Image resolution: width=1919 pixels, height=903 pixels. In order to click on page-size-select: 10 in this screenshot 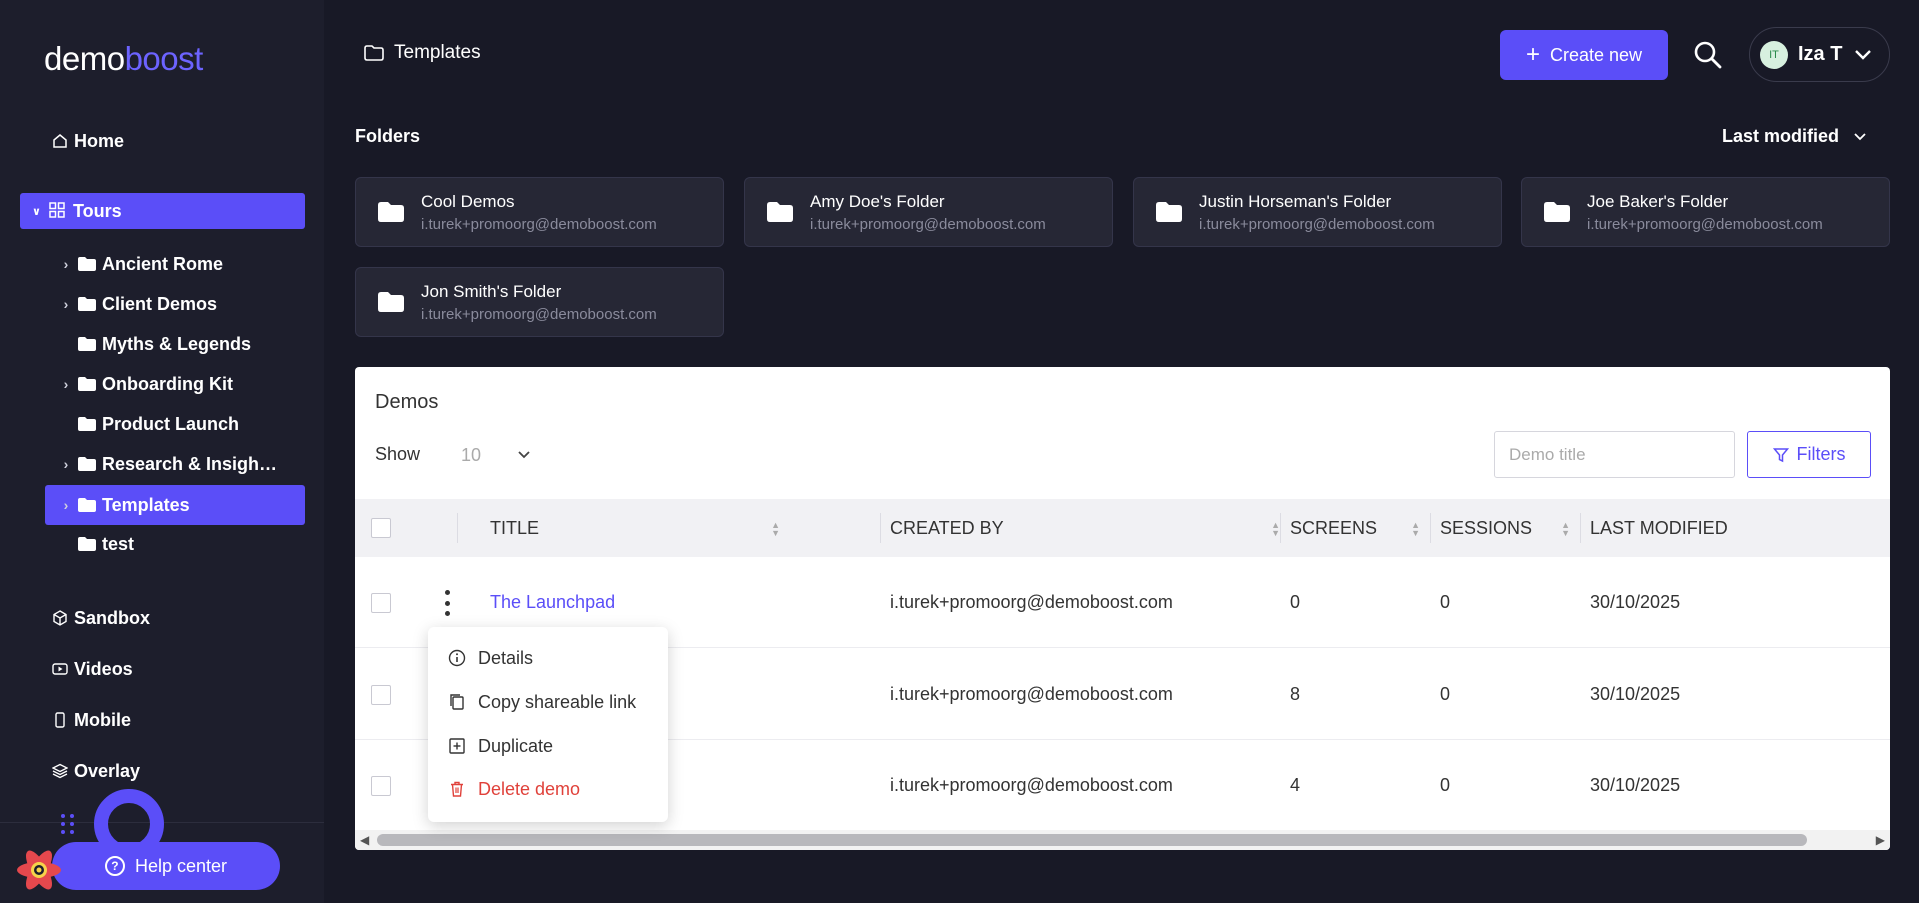, I will do `click(491, 455)`.